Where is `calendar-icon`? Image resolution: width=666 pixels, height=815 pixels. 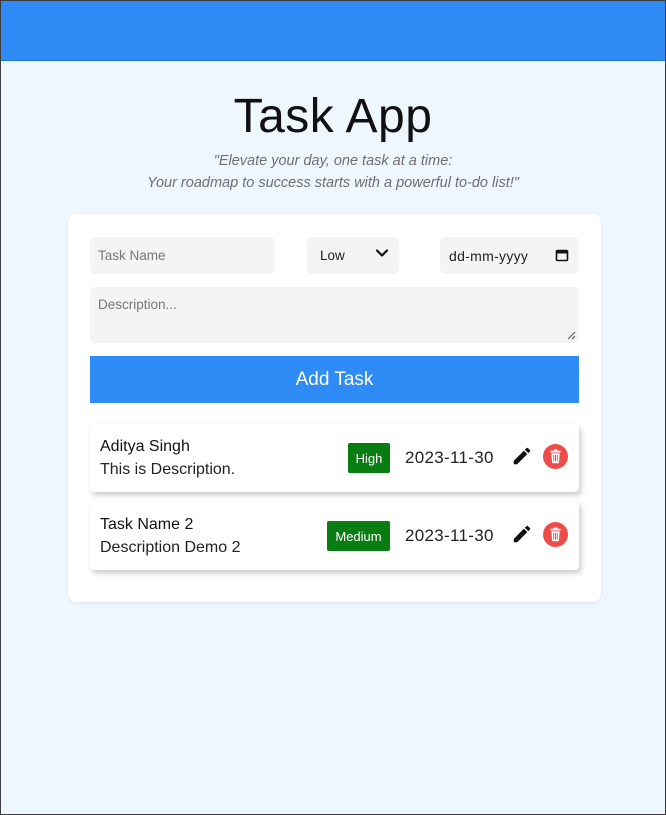
calendar-icon is located at coordinates (562, 255).